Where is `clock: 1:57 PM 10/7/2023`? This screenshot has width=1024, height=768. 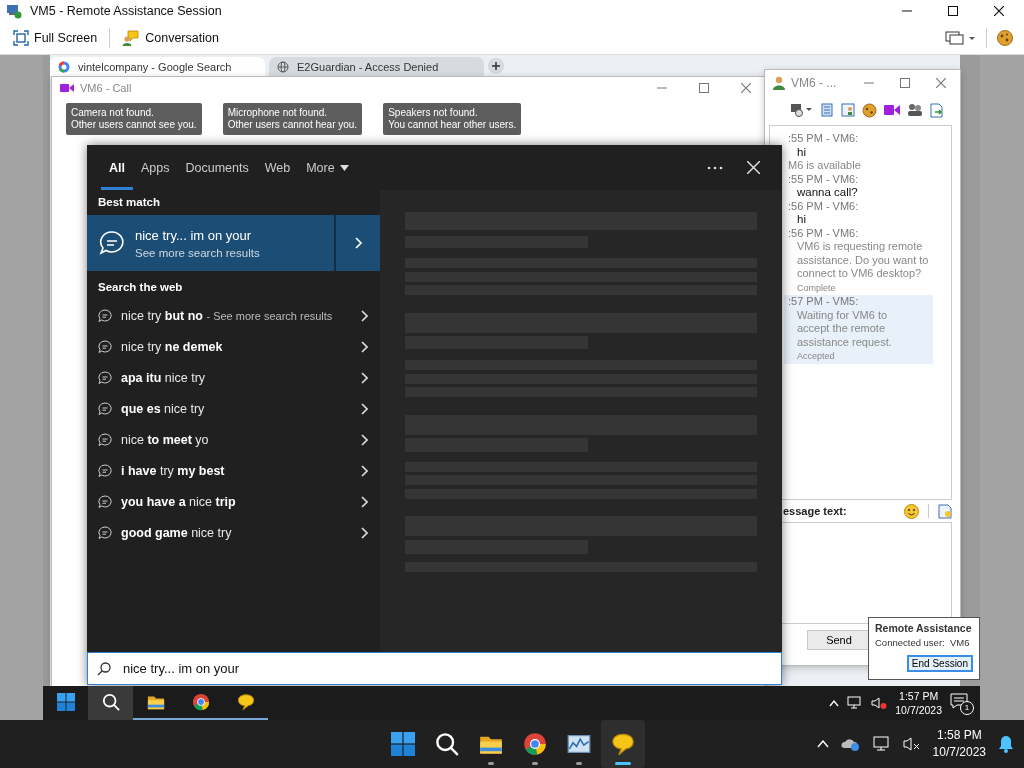
clock: 1:57 PM 10/7/2023 is located at coordinates (918, 703).